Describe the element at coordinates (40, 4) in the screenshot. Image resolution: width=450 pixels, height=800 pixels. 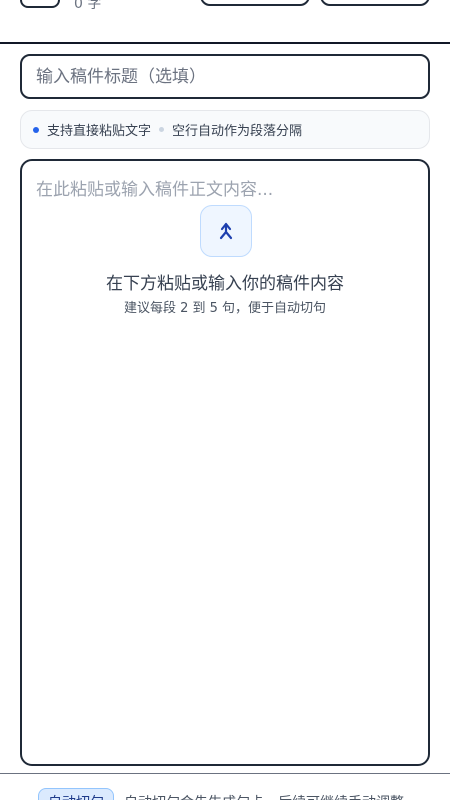
I see `back-button` at that location.